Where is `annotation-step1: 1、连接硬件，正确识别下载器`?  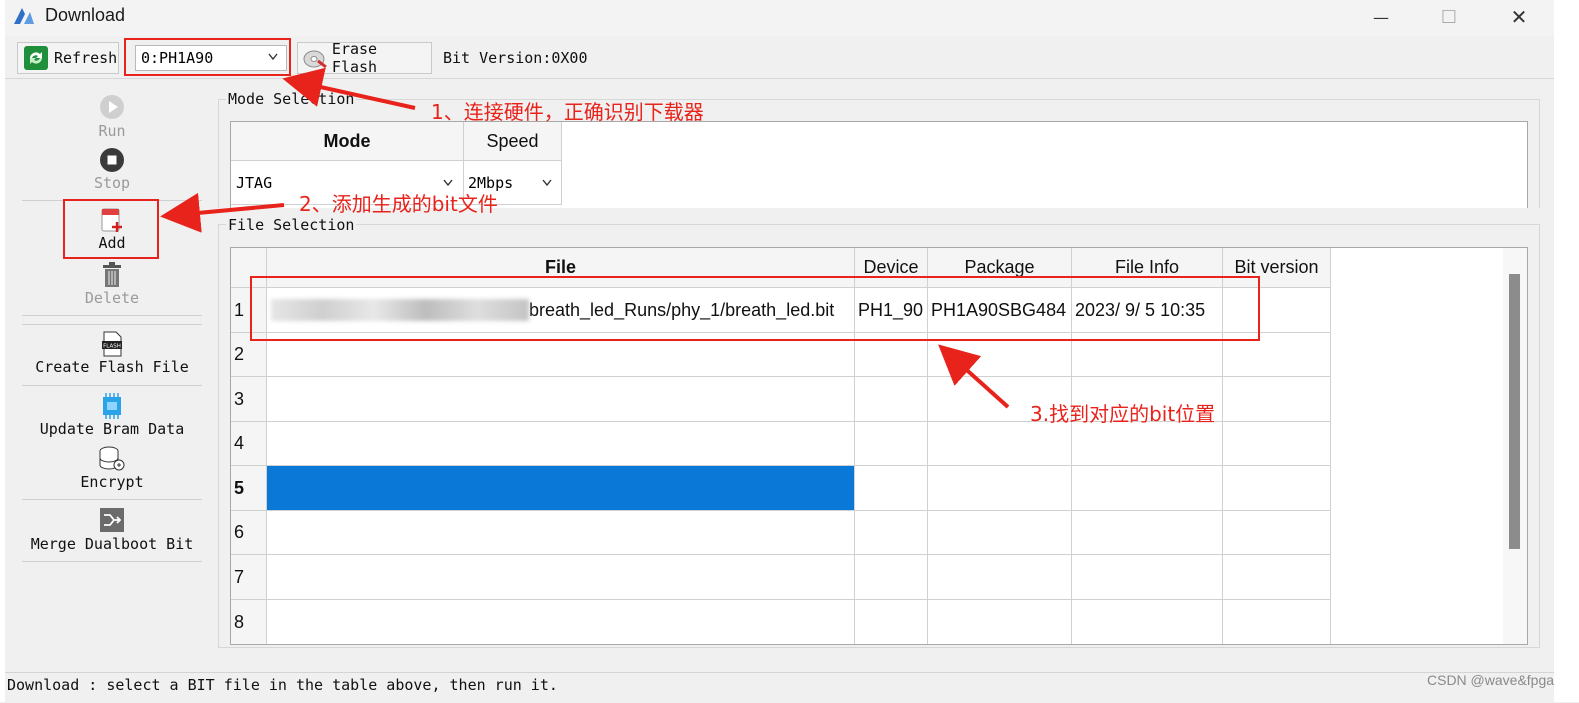
annotation-step1: 1、连接硬件，正确识别下载器 is located at coordinates (567, 112).